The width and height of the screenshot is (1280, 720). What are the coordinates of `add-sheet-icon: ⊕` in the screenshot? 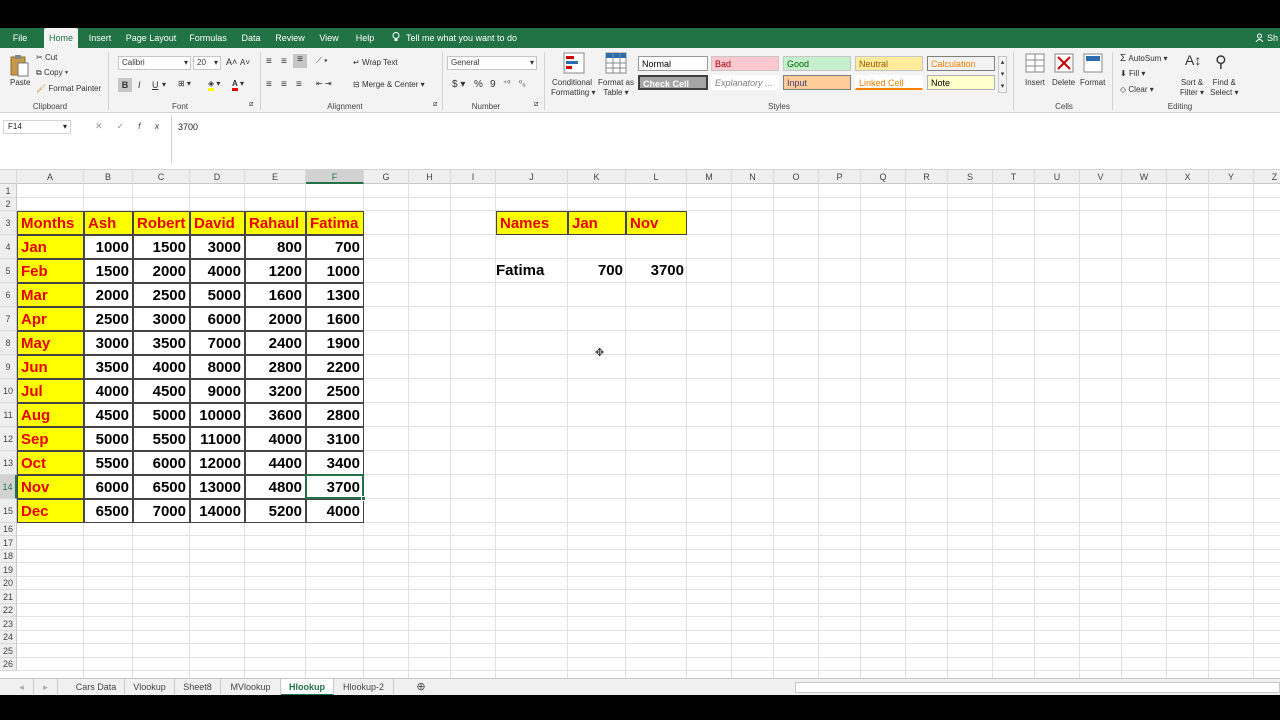 It's located at (421, 687).